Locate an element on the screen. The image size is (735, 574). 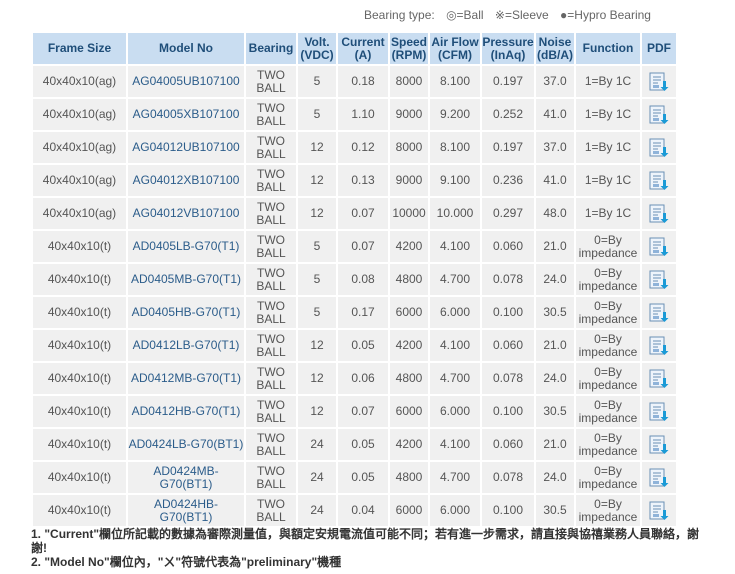
cell-model-no: AD0424MB-G70(BT1) is located at coordinates (186, 477).